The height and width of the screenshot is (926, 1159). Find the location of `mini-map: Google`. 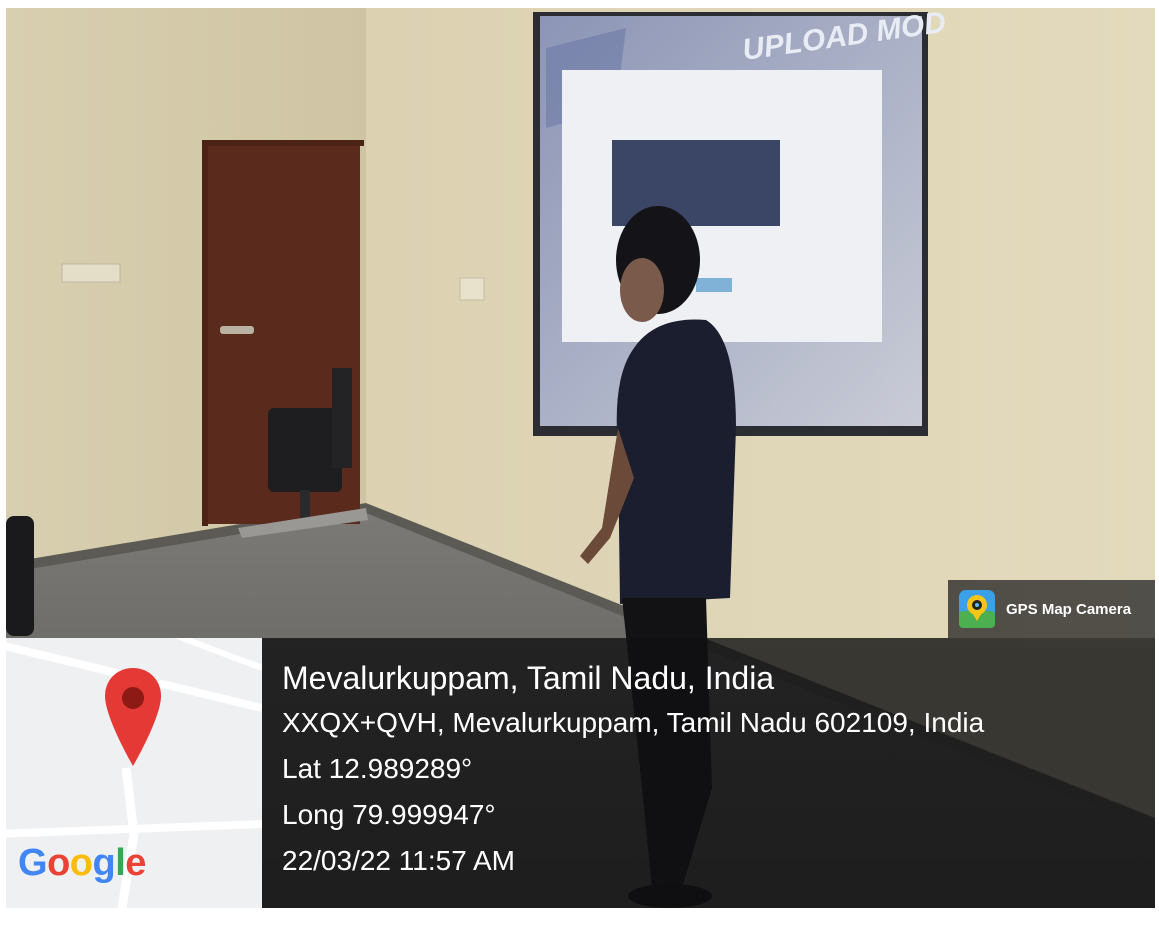

mini-map: Google is located at coordinates (134, 773).